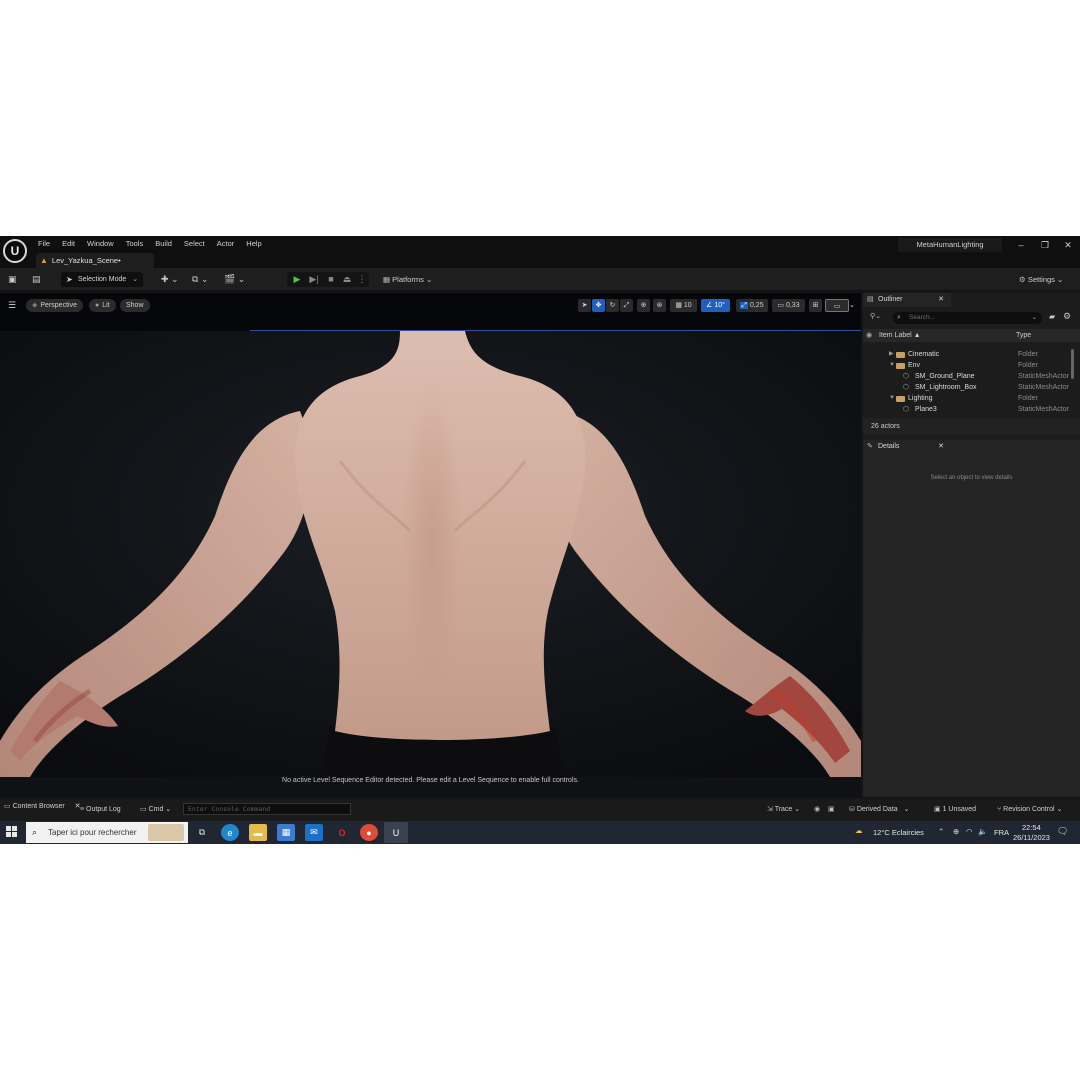  What do you see at coordinates (194, 244) in the screenshot?
I see `menu-select: Select` at bounding box center [194, 244].